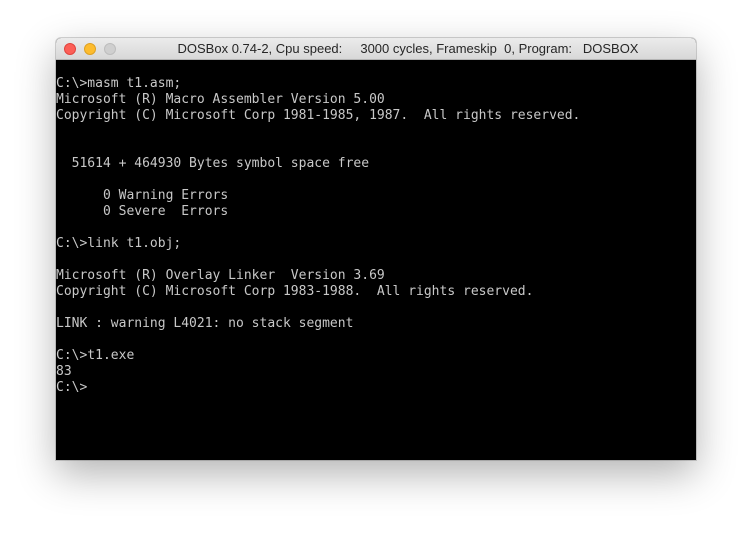  Describe the element at coordinates (110, 49) in the screenshot. I see `zoom-button` at that location.